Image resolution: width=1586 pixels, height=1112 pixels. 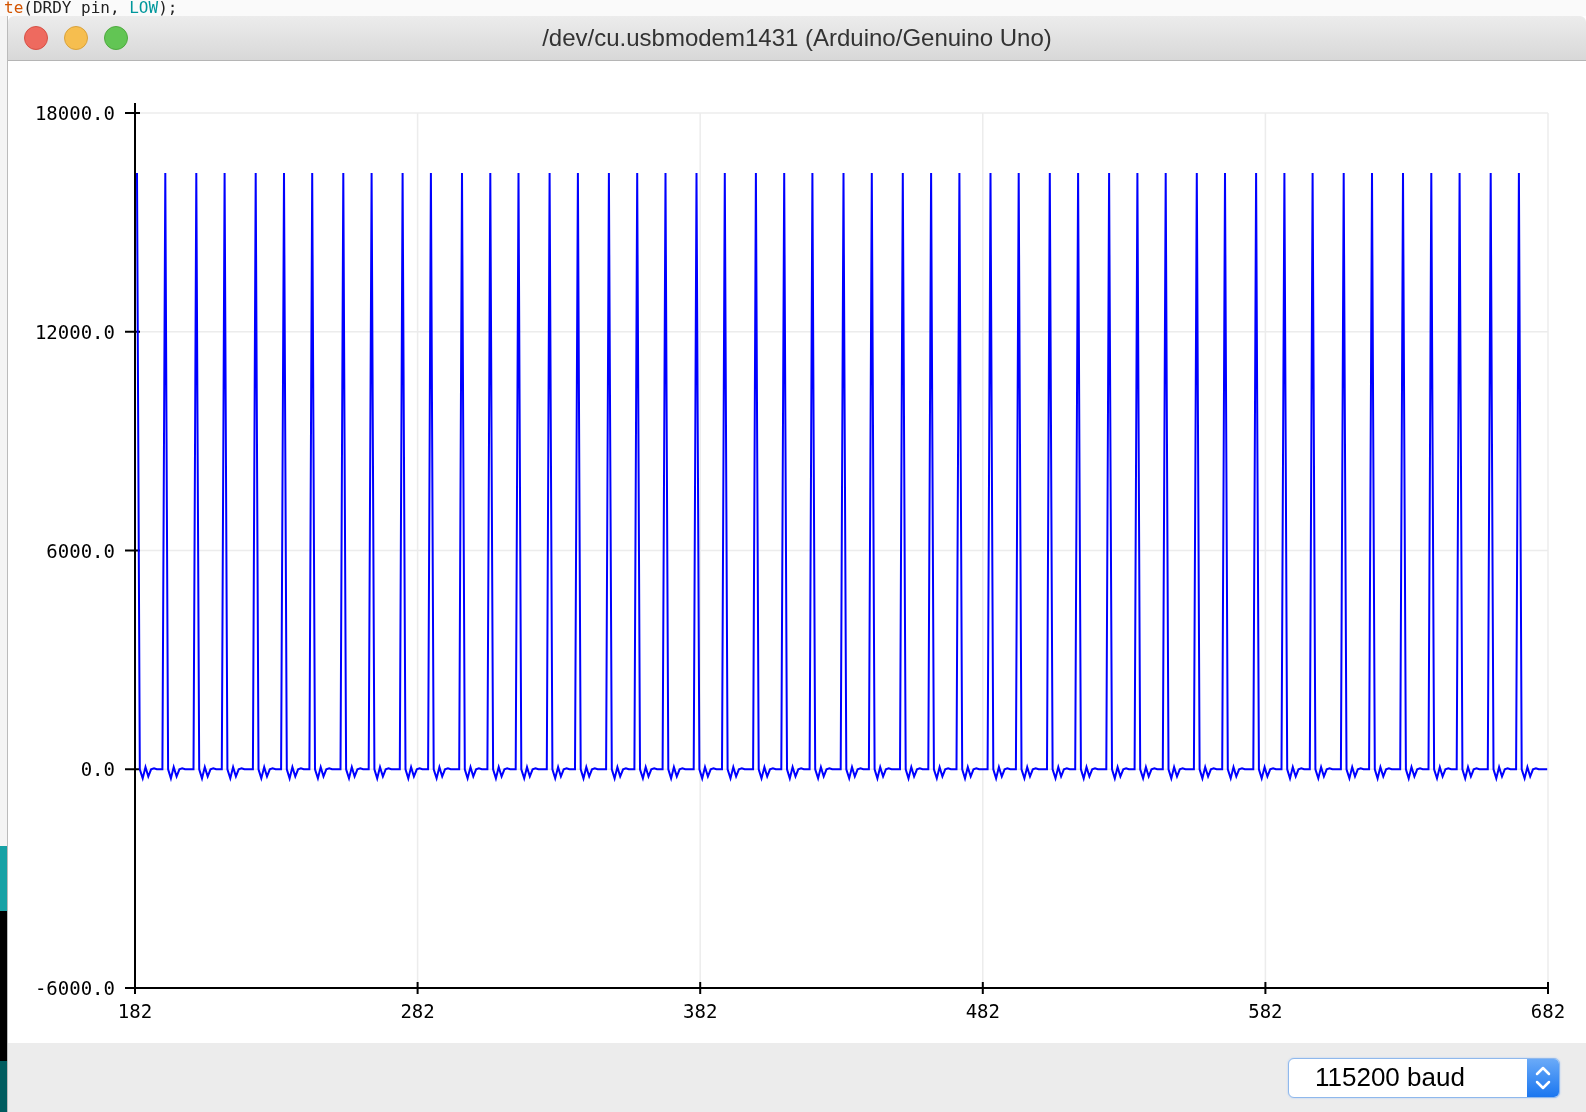 What do you see at coordinates (80, 550) in the screenshot?
I see `axis-label: 6000.0` at bounding box center [80, 550].